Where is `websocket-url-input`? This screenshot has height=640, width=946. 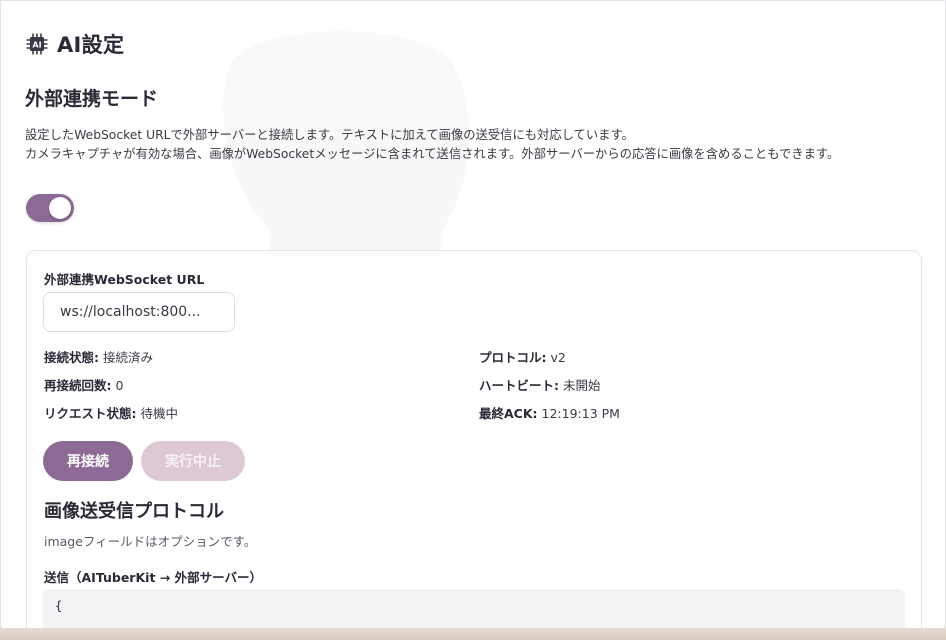
websocket-url-input is located at coordinates (139, 312).